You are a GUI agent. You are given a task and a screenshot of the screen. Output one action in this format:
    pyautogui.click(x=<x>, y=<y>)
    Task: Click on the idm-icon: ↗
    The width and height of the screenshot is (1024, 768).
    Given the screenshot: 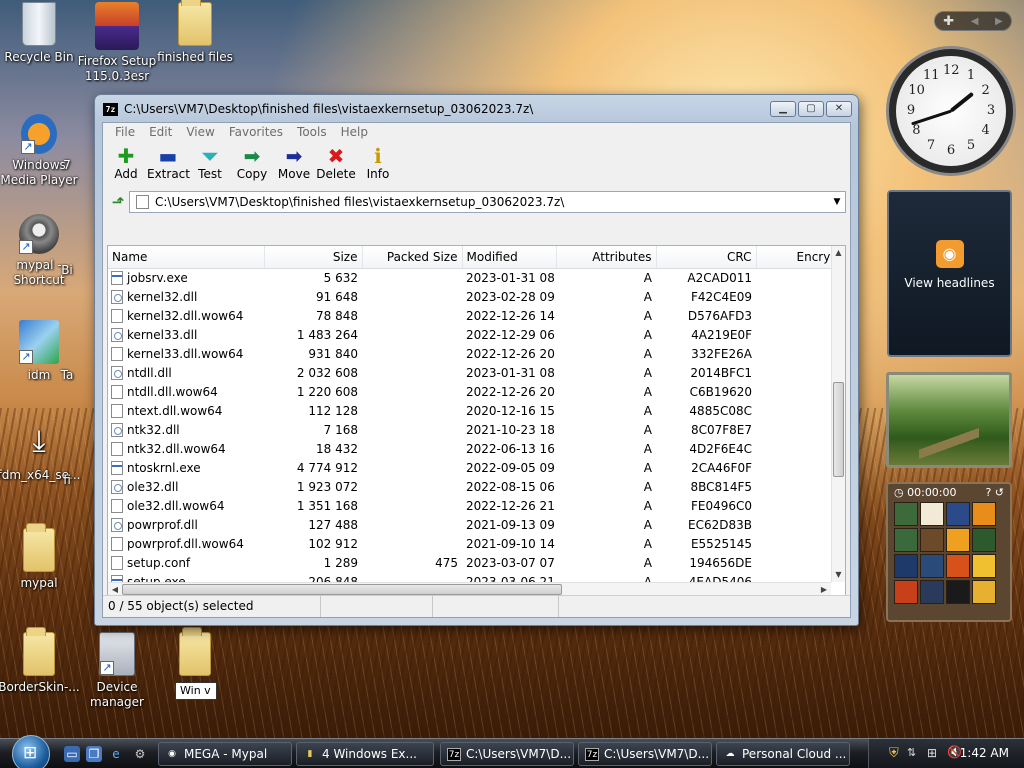 What is the action you would take?
    pyautogui.click(x=39, y=342)
    